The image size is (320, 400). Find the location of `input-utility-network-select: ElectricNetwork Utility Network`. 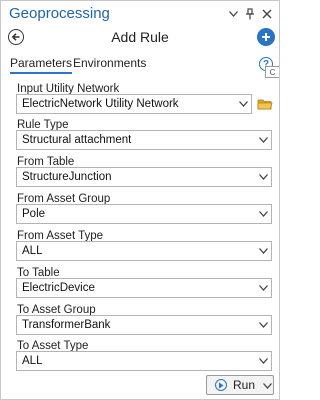

input-utility-network-select: ElectricNetwork Utility Network is located at coordinates (134, 104).